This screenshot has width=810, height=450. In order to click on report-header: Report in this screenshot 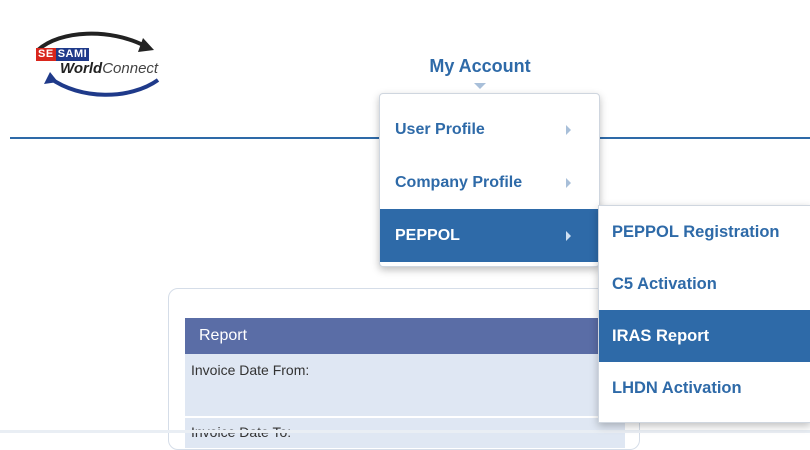, I will do `click(405, 336)`.